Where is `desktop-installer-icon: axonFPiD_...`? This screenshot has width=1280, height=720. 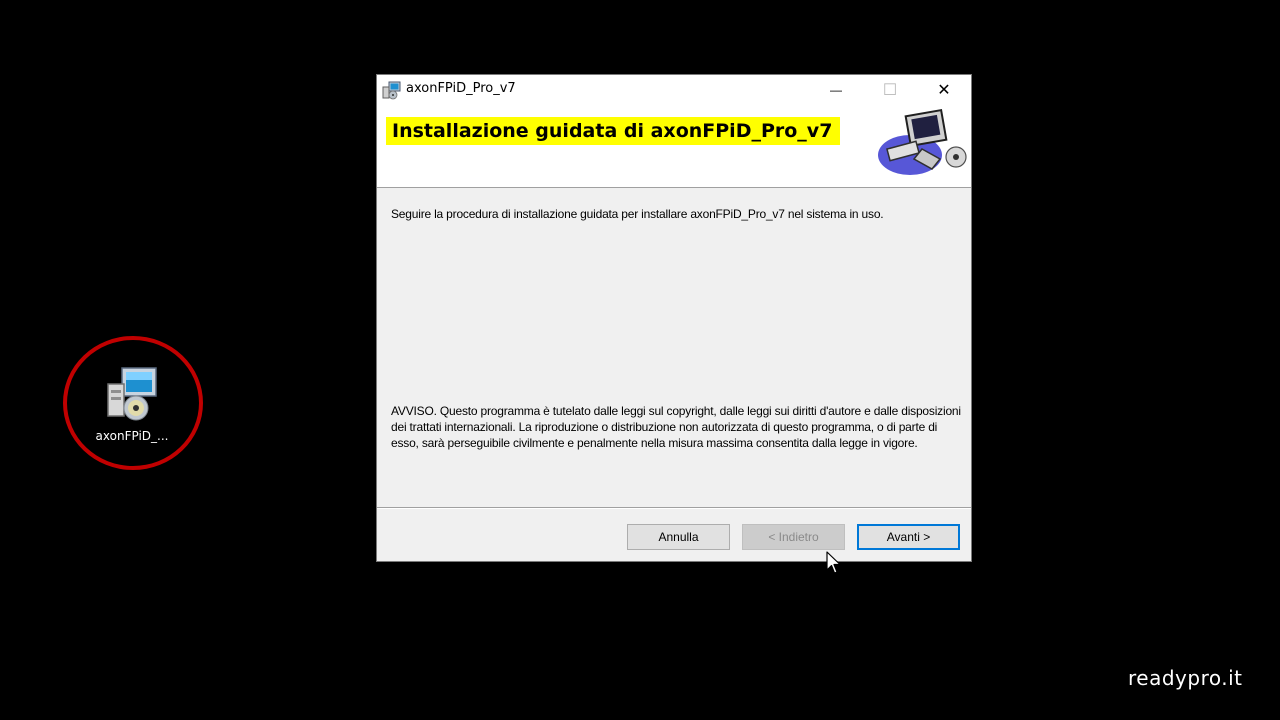
desktop-installer-icon: axonFPiD_... is located at coordinates (134, 405).